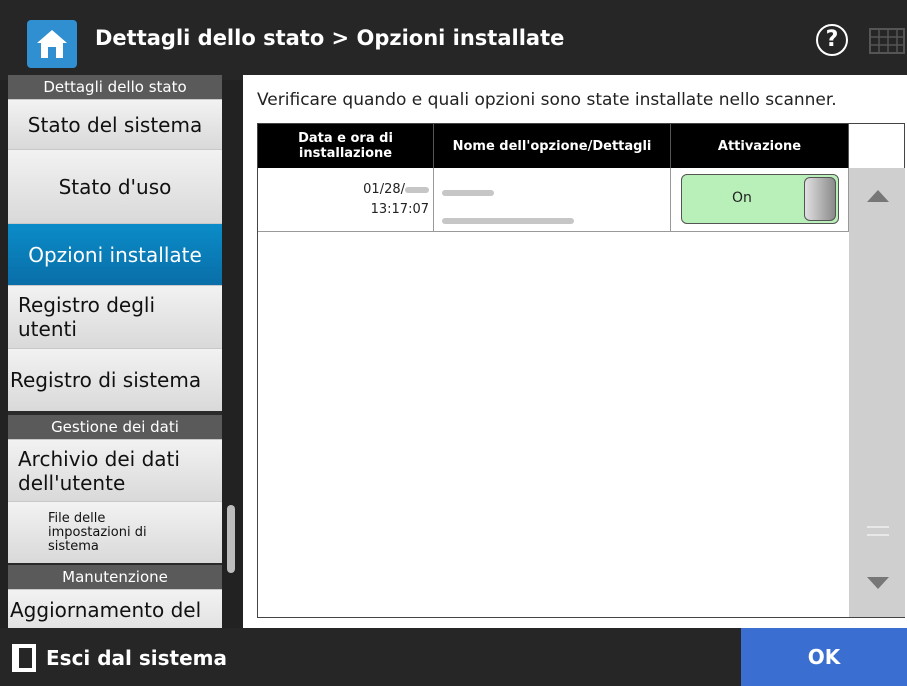 The image size is (907, 686). What do you see at coordinates (878, 531) in the screenshot?
I see `scroll-grip-icon` at bounding box center [878, 531].